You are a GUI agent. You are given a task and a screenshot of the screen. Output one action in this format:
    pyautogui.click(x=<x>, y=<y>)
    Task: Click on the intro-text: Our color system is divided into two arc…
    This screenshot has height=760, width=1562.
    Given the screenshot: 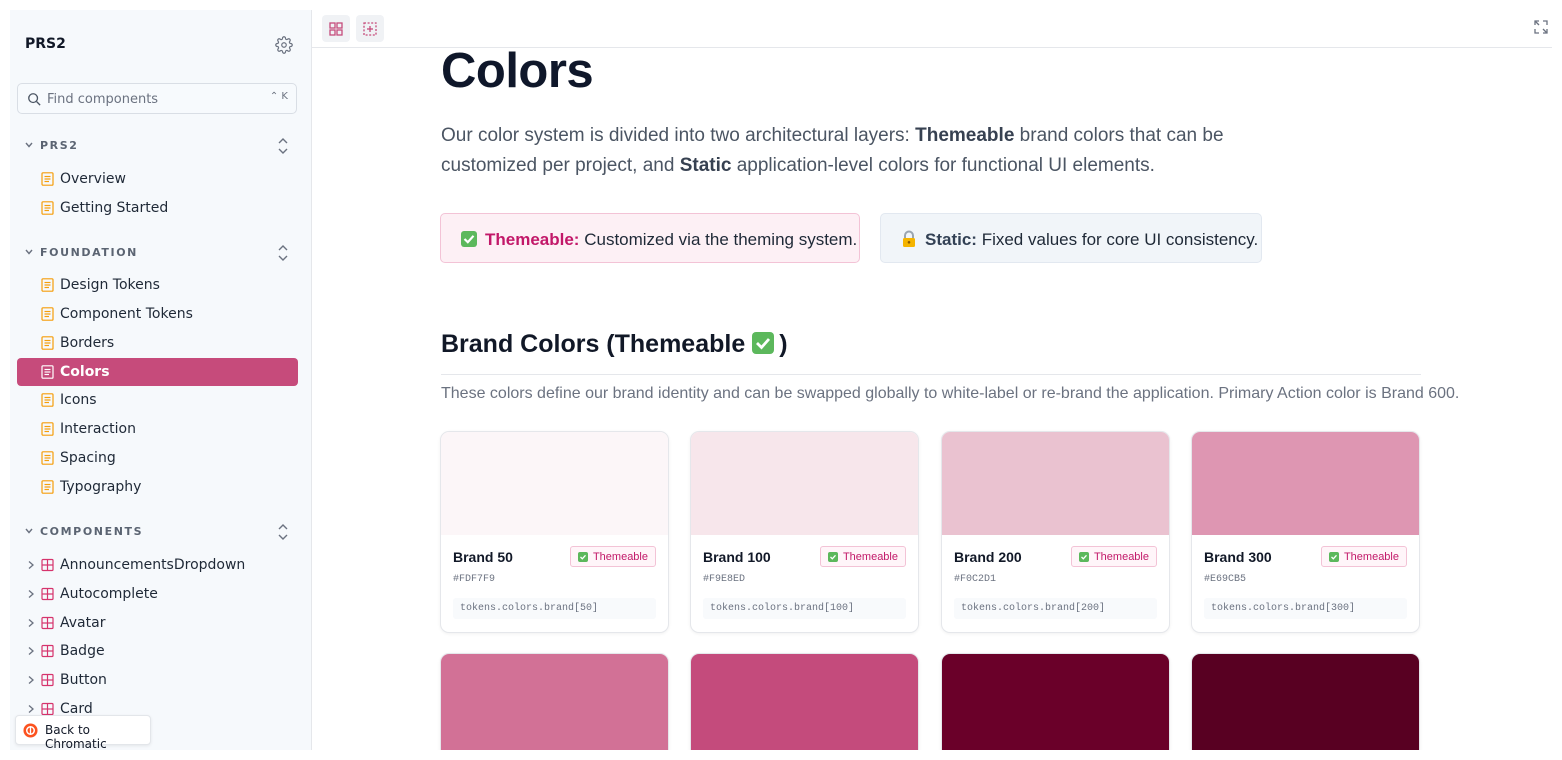 What is the action you would take?
    pyautogui.click(x=678, y=135)
    